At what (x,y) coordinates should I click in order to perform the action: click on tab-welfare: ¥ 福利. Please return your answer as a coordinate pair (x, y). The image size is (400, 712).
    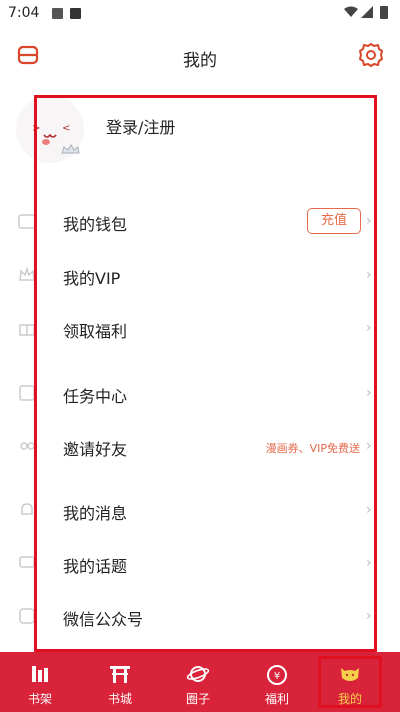
    Looking at the image, I should click on (277, 682).